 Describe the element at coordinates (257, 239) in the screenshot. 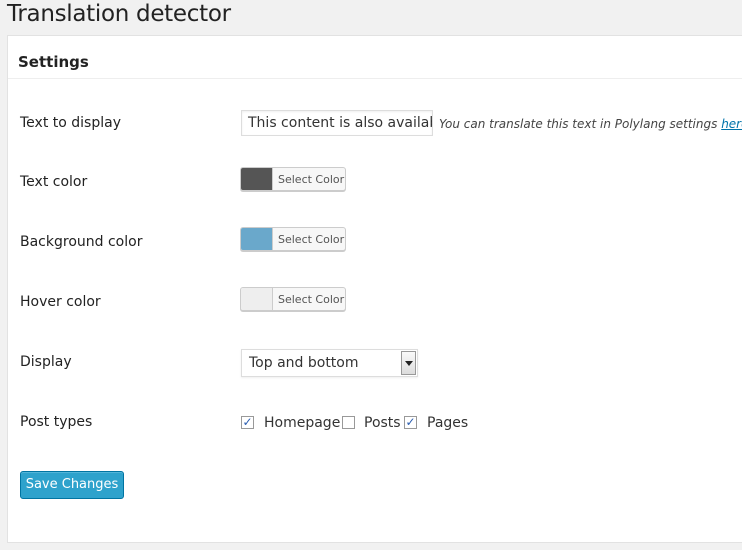

I see `background-color-swatch` at that location.